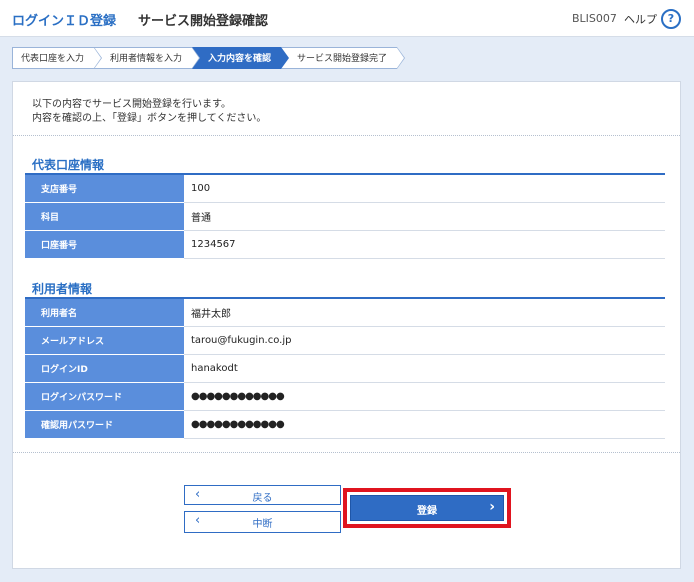 The height and width of the screenshot is (582, 694). What do you see at coordinates (131, 104) in the screenshot?
I see `instruction-line-1: 以下の内容でサービス開始登録を行います。` at bounding box center [131, 104].